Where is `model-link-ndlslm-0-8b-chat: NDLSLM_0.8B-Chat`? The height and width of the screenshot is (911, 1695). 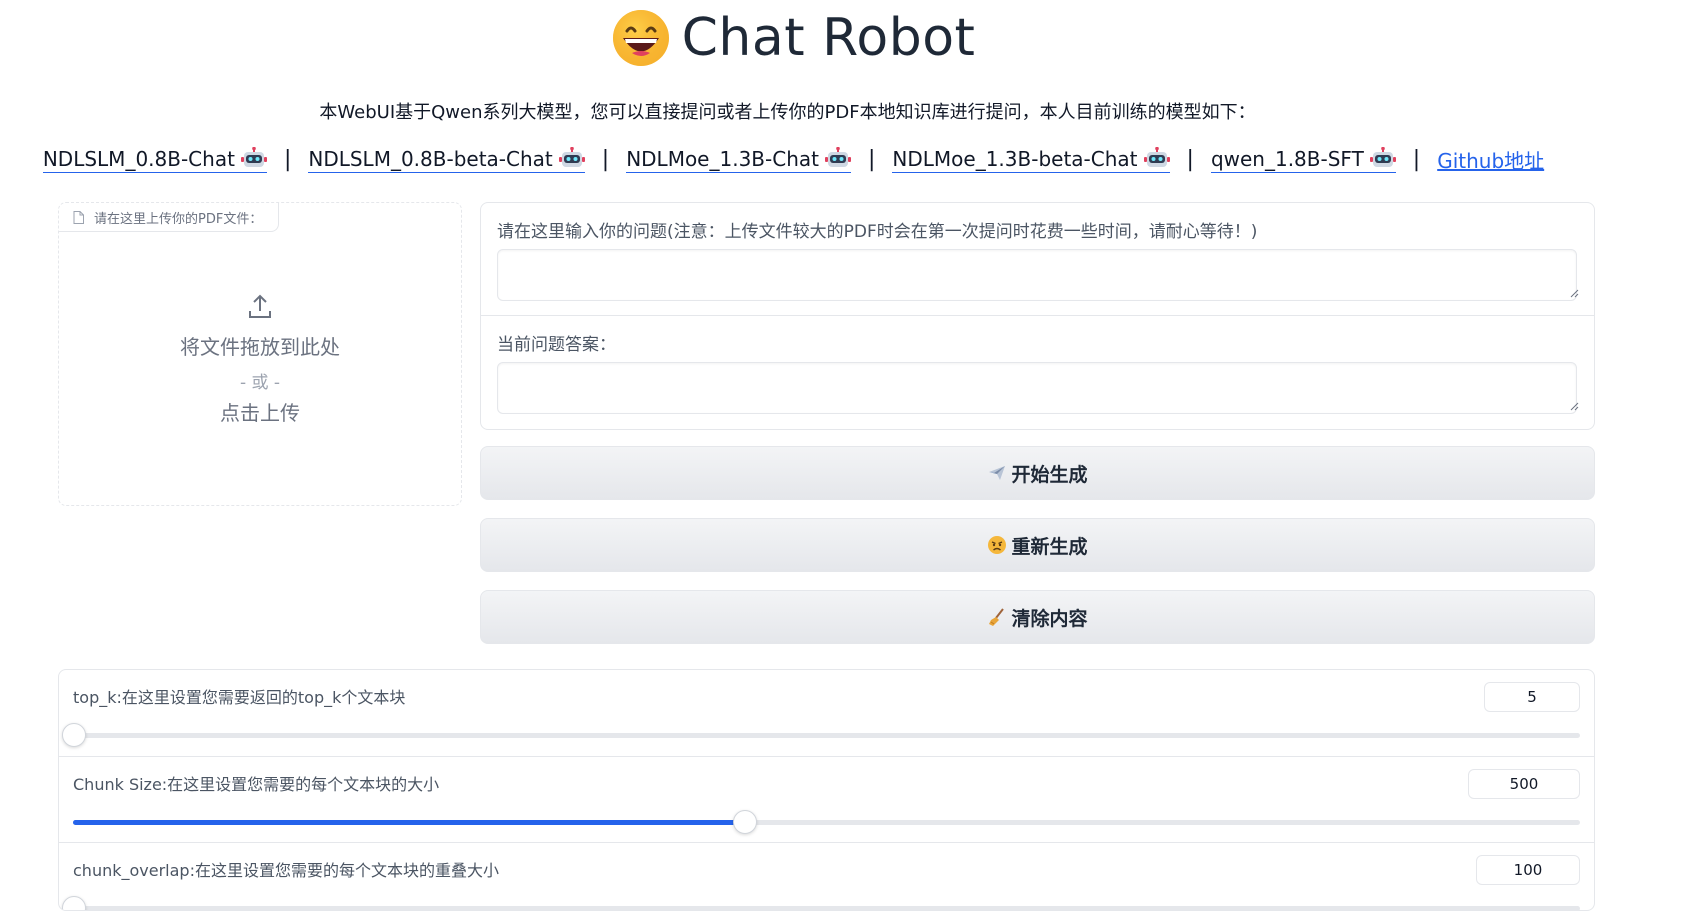
model-link-ndlslm-0-8b-chat: NDLSLM_0.8B-Chat is located at coordinates (154, 159).